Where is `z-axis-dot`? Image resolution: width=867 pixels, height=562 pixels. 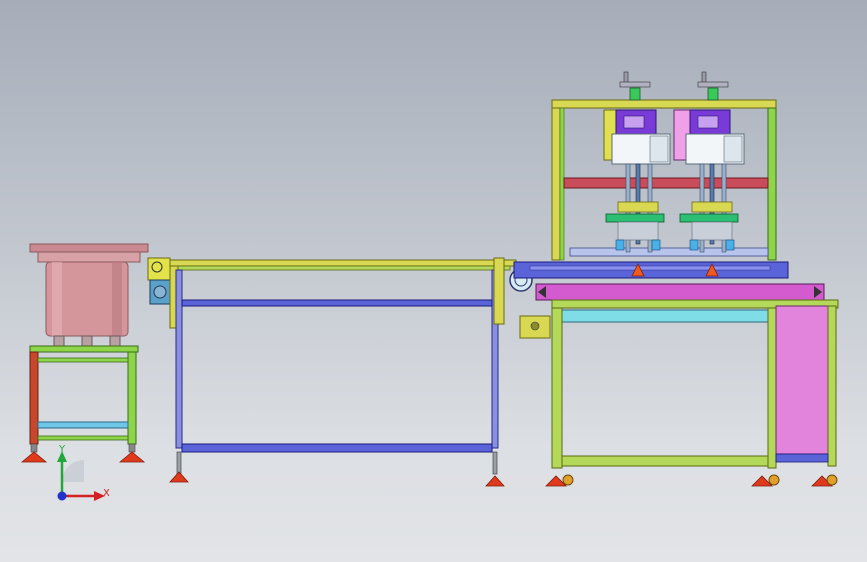 z-axis-dot is located at coordinates (62, 496).